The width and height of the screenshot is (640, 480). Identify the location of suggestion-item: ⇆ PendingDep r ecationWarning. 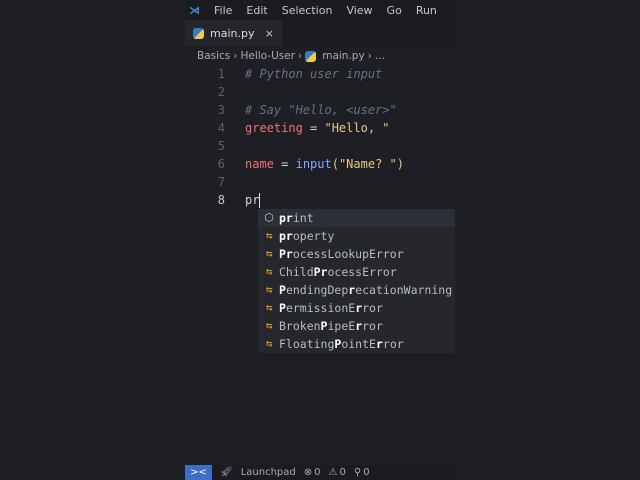
(356, 290).